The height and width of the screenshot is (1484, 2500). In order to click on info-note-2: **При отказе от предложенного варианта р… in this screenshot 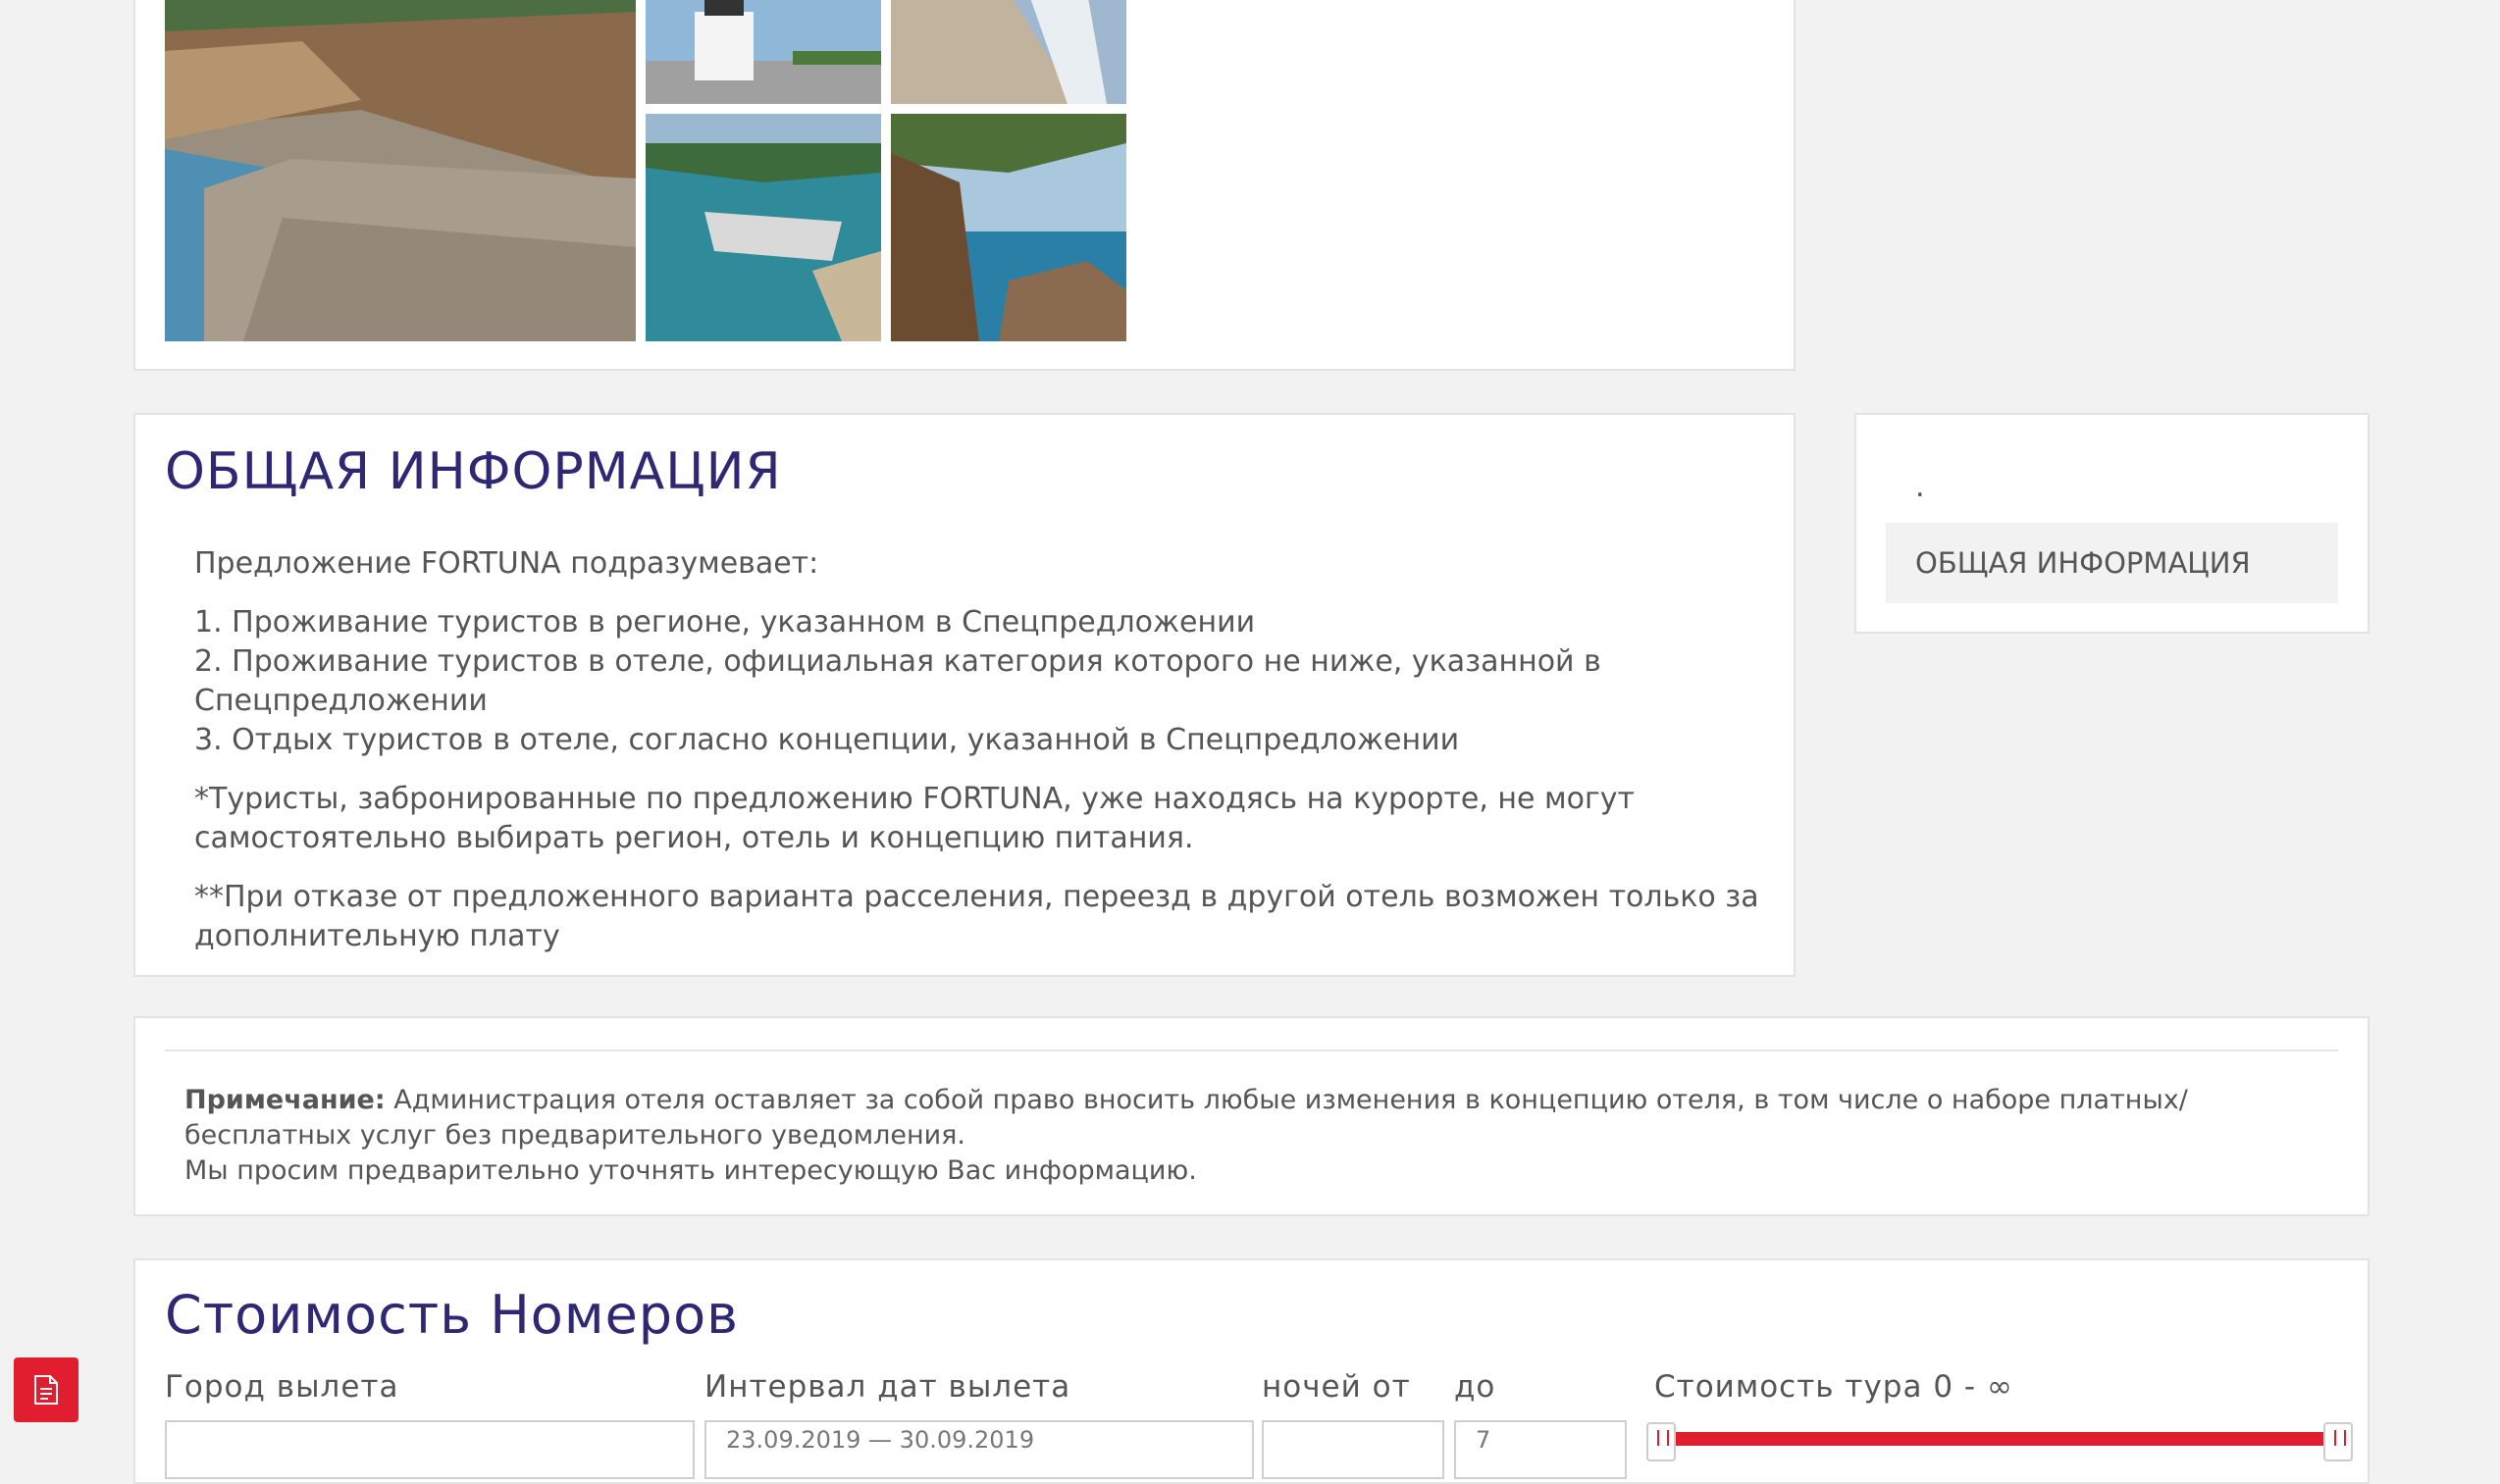, I will do `click(977, 917)`.